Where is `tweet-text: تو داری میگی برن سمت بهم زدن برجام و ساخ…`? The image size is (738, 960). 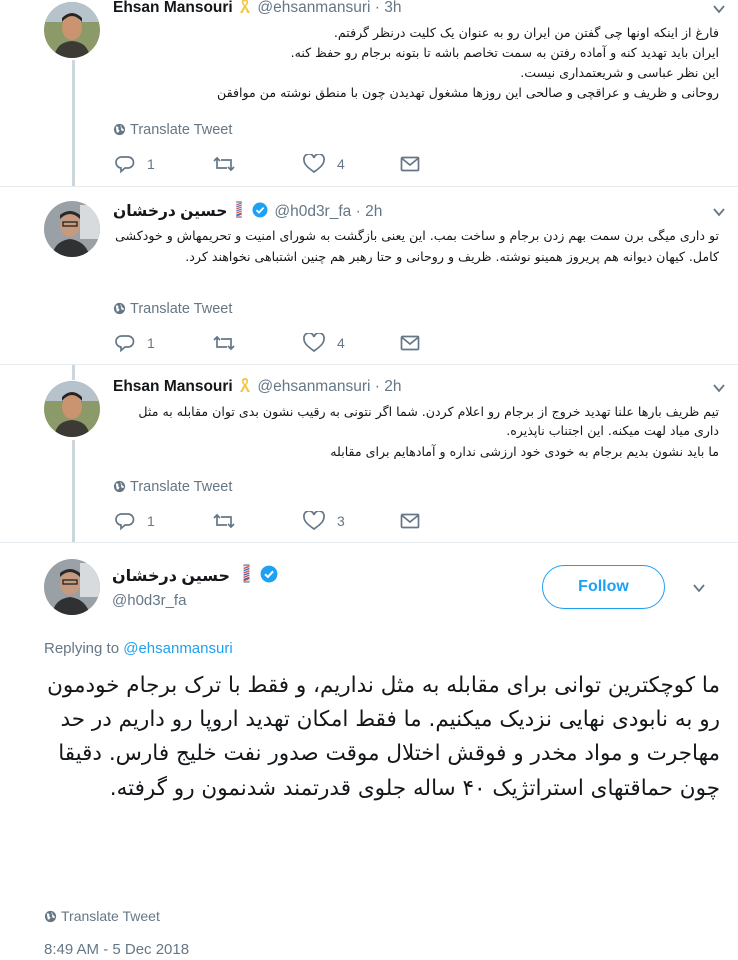 tweet-text: تو داری میگی برن سمت بهم زدن برجام و ساخ… is located at coordinates (416, 247).